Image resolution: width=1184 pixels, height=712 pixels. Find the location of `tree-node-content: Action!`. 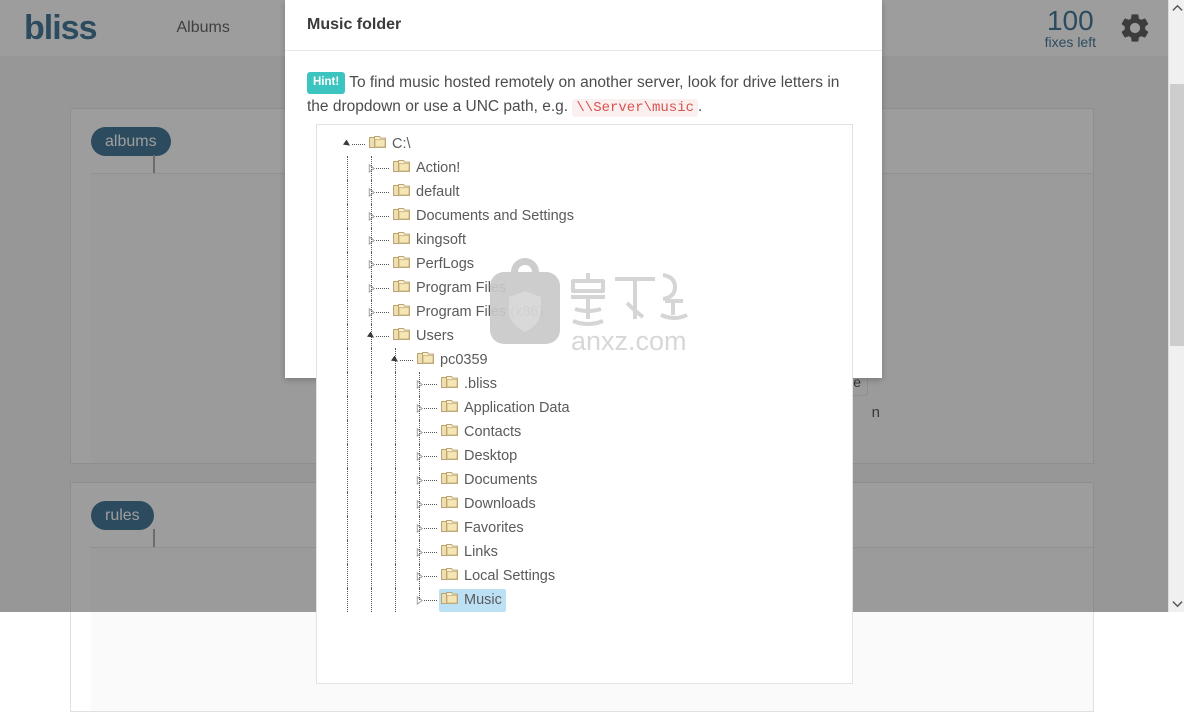

tree-node-content: Action! is located at coordinates (427, 168).